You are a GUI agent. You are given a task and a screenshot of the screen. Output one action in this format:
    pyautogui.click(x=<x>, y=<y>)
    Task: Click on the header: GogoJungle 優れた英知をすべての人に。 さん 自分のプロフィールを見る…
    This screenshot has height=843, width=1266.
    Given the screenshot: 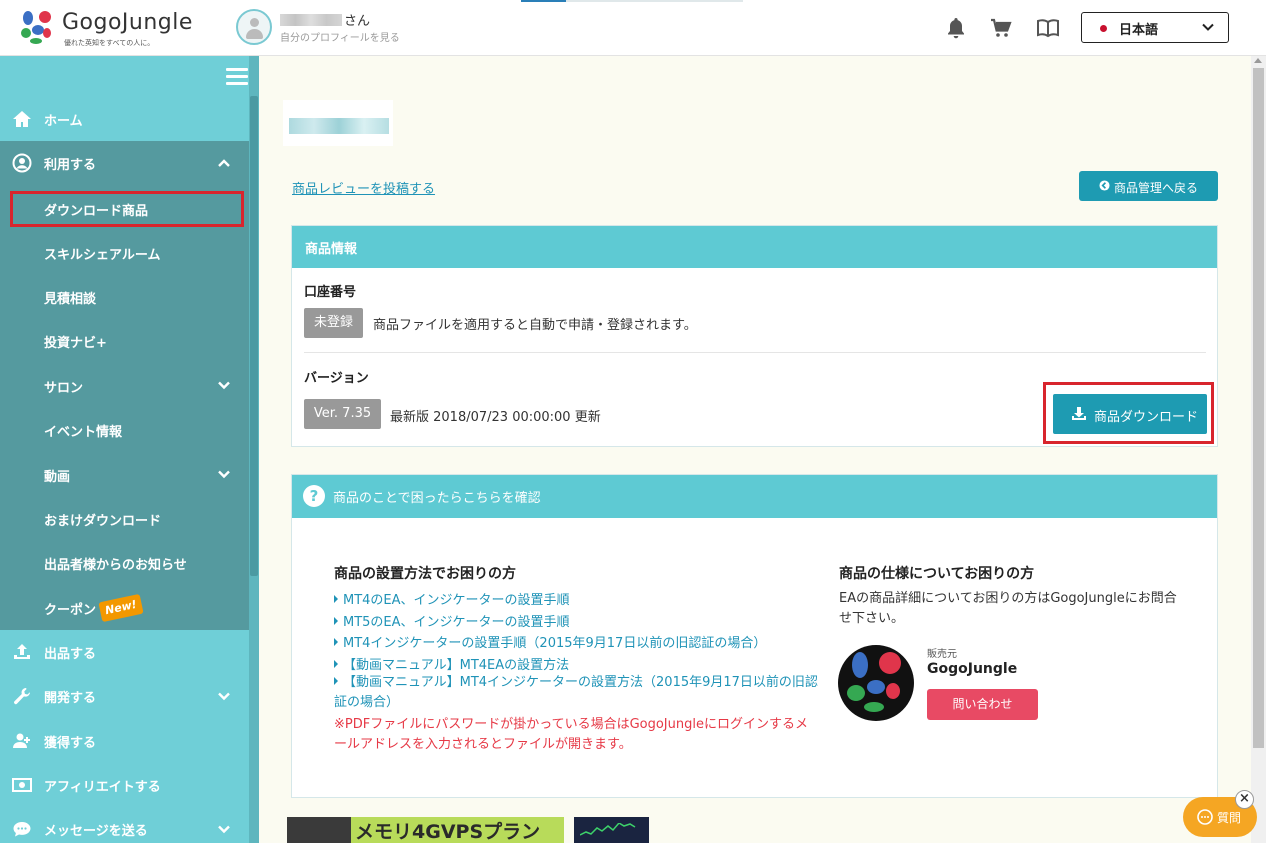 What is the action you would take?
    pyautogui.click(x=633, y=28)
    